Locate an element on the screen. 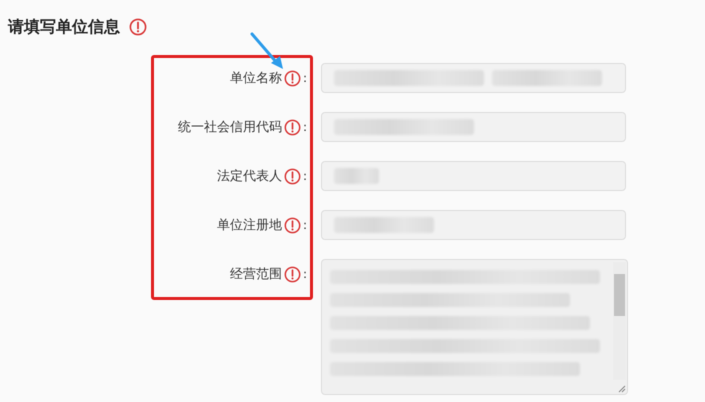 This screenshot has width=705, height=402. field-label: 法定代表人 is located at coordinates (249, 176).